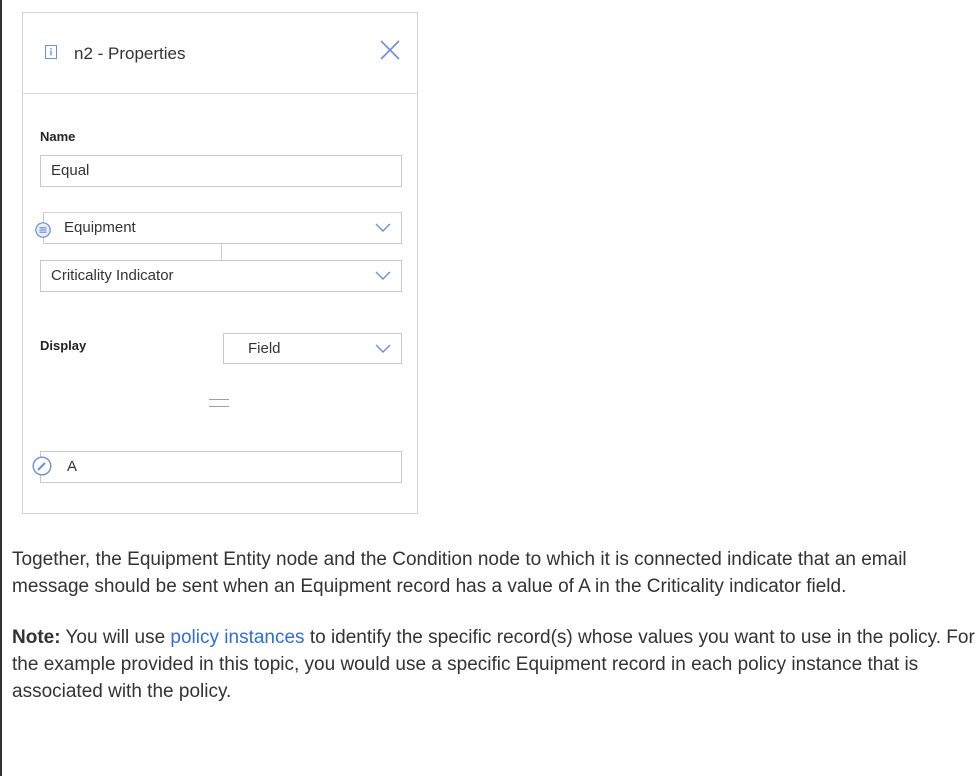 This screenshot has height=776, width=980. What do you see at coordinates (72, 466) in the screenshot?
I see `value-input-text: A` at bounding box center [72, 466].